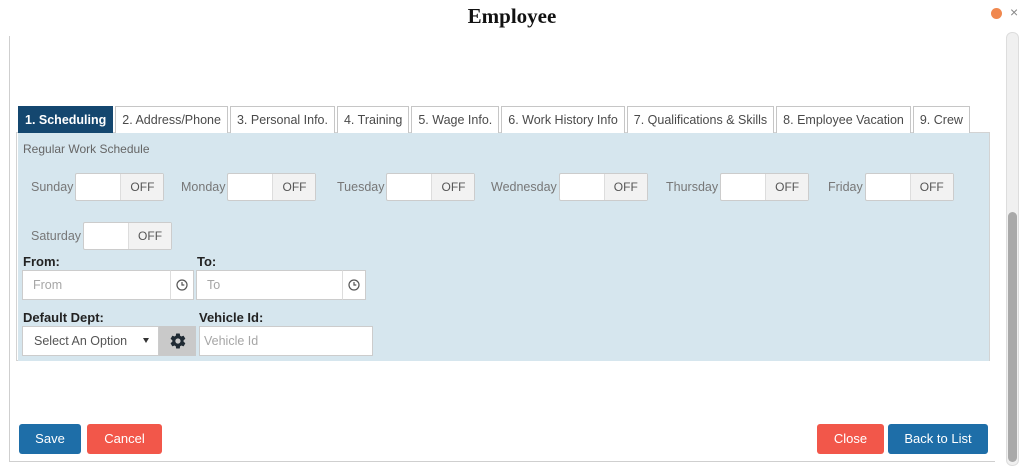 This screenshot has width=1024, height=474. Describe the element at coordinates (207, 261) in the screenshot. I see `to-label: To:` at that location.